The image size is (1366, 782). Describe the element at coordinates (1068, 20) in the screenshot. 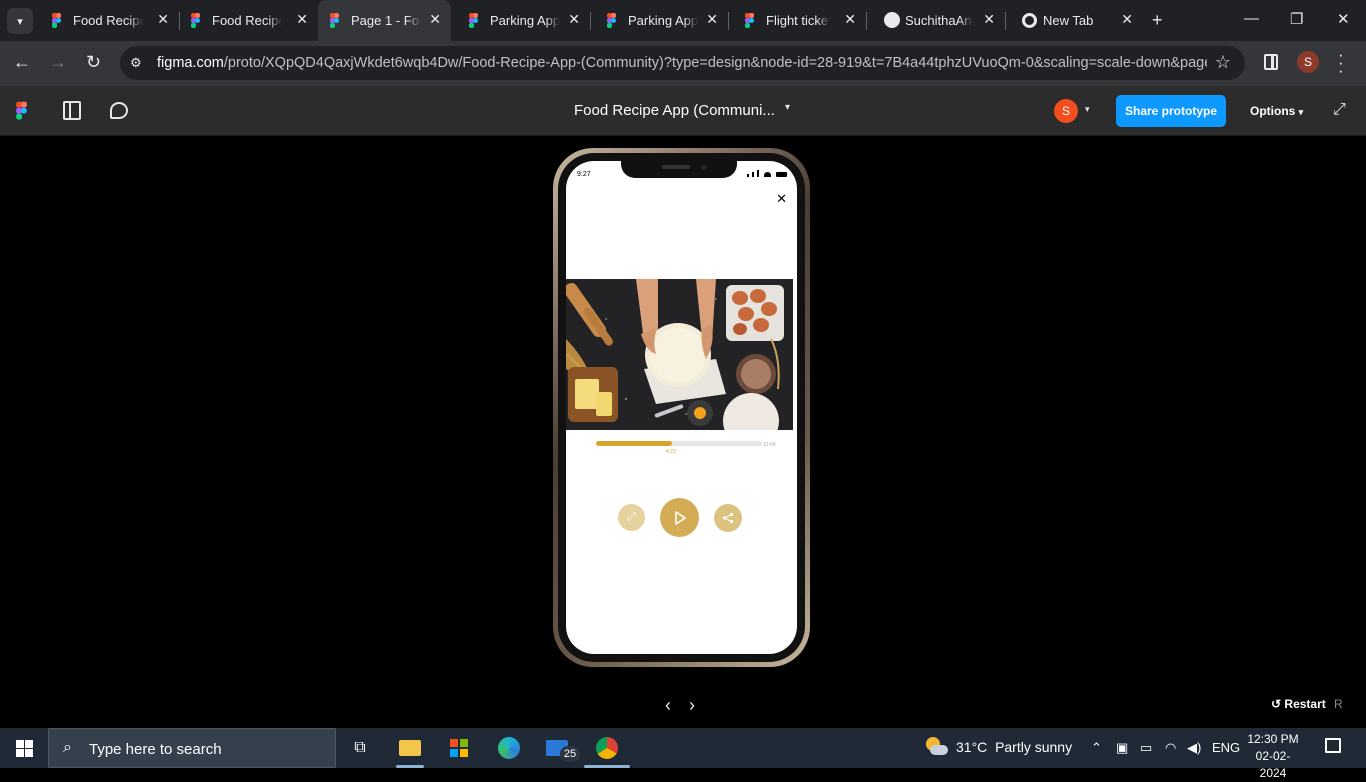

I see `tab-title: New Tab` at that location.